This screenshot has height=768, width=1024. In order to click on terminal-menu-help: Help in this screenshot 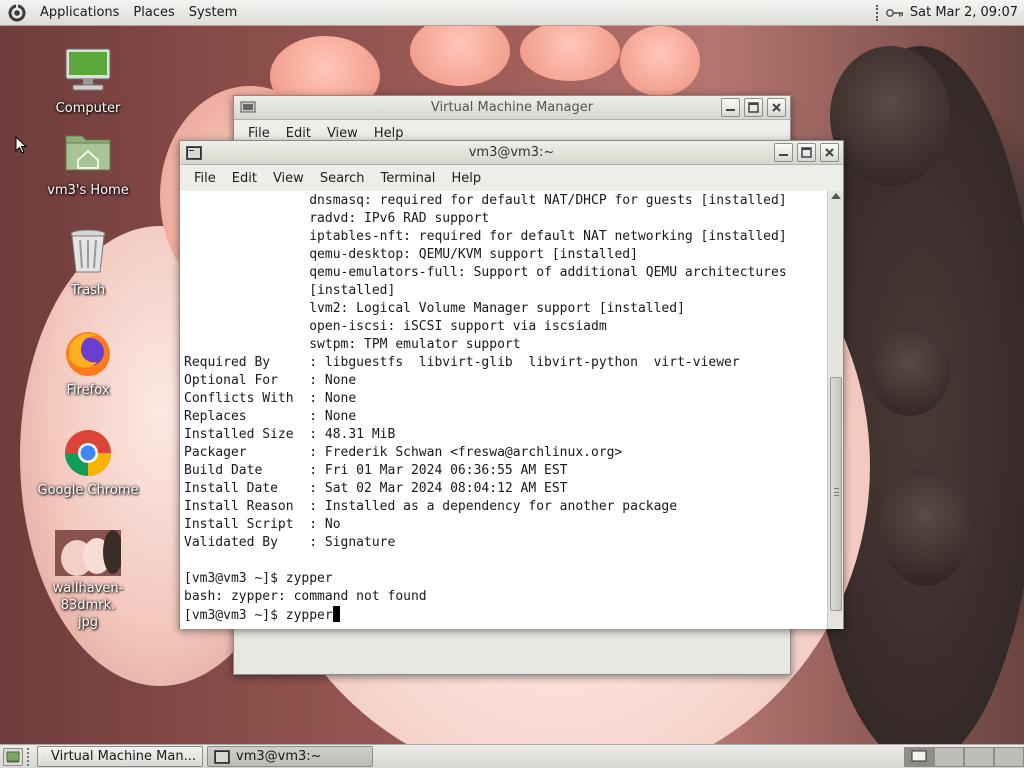, I will do `click(466, 178)`.